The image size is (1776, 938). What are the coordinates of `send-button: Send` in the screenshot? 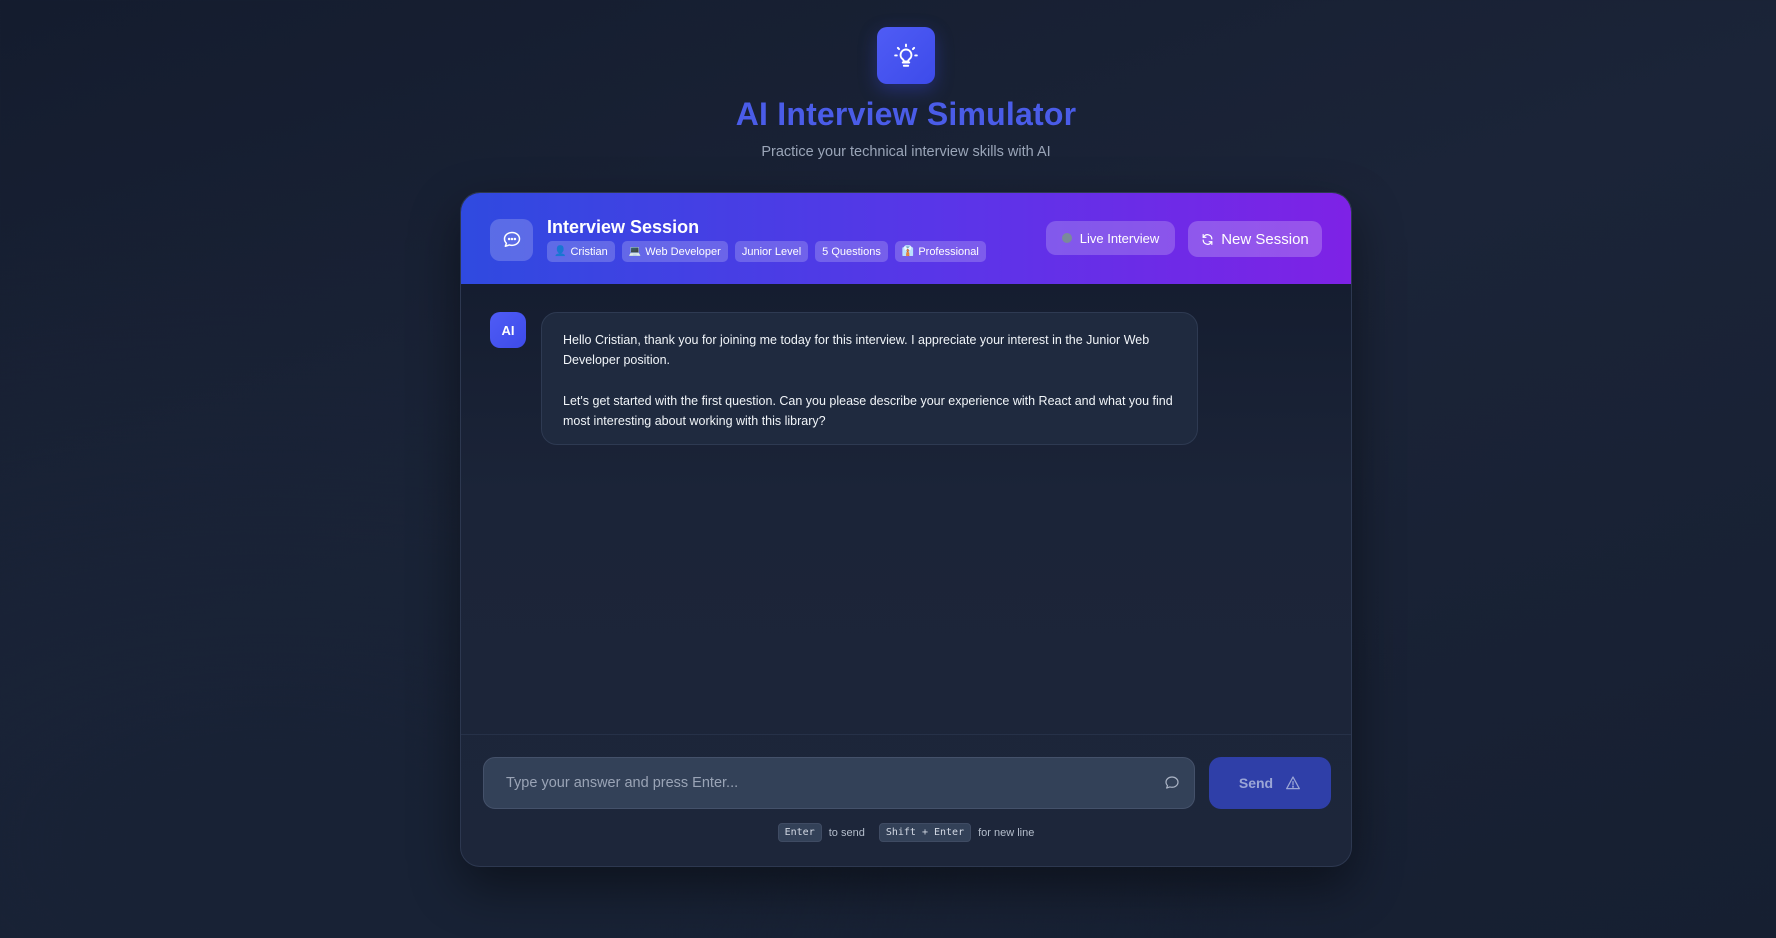 It's located at (1270, 783).